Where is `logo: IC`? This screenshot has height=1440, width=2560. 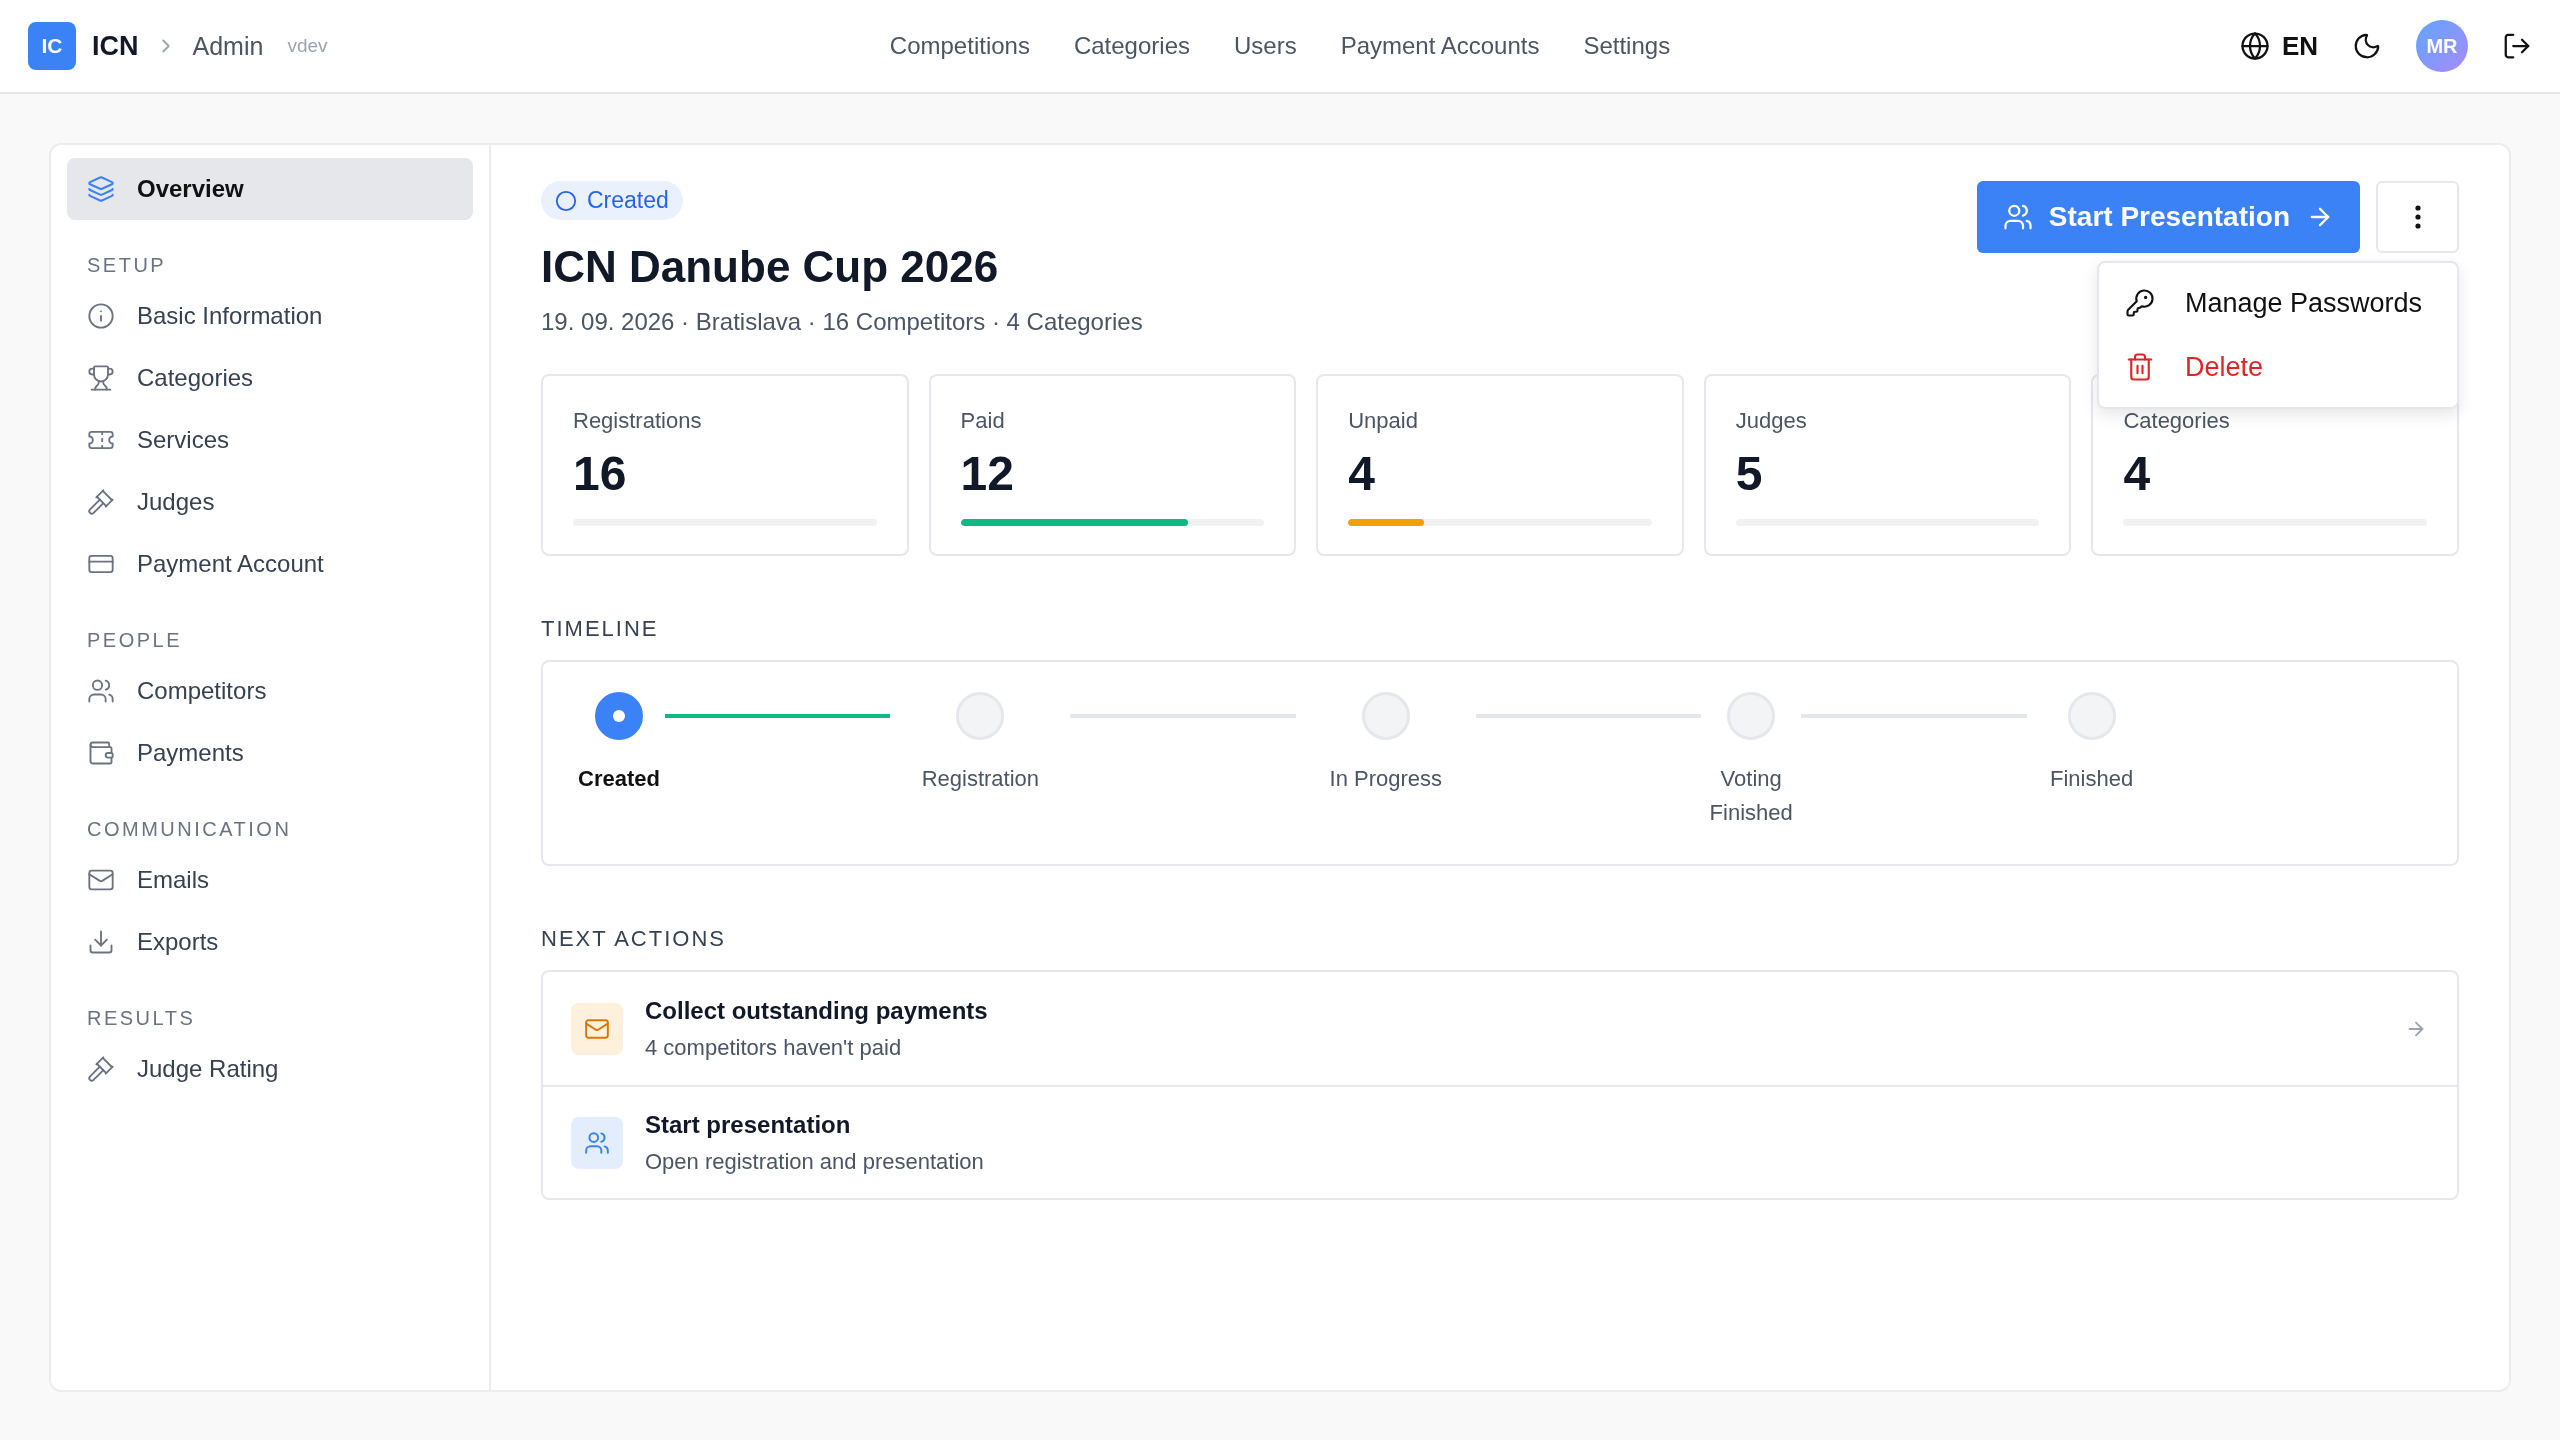
logo: IC is located at coordinates (52, 46).